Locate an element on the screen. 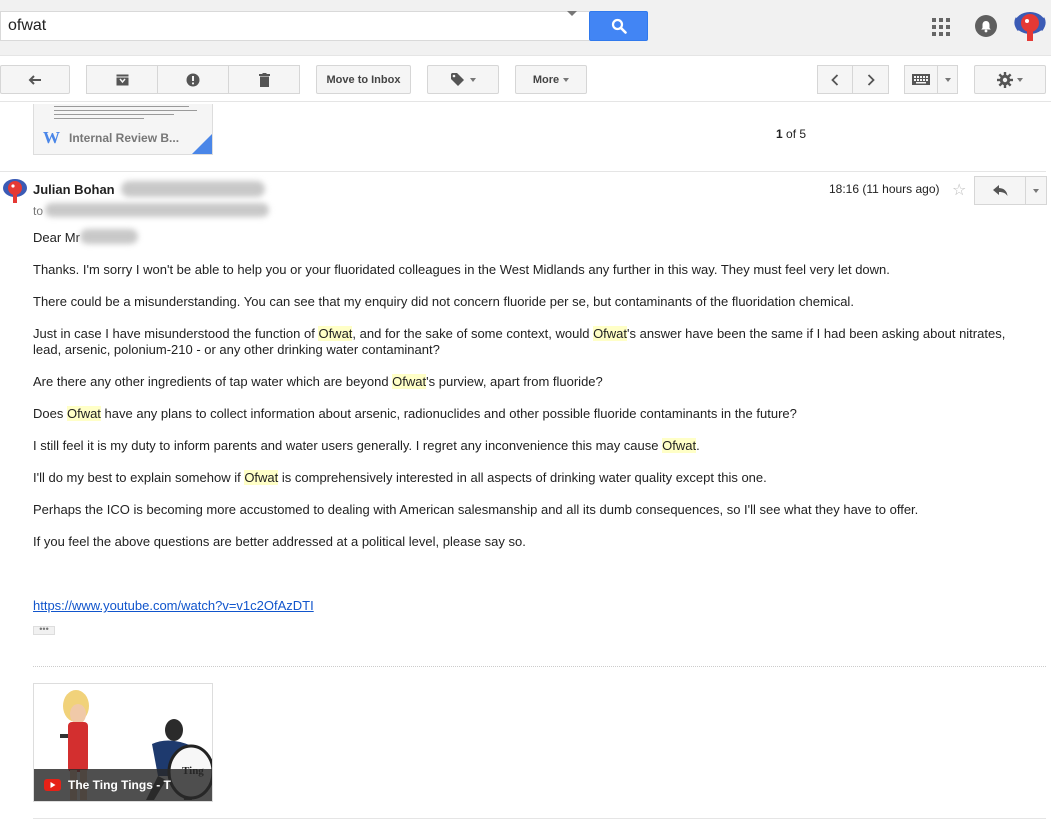 This screenshot has width=1051, height=820. archive-icon is located at coordinates (122, 79).